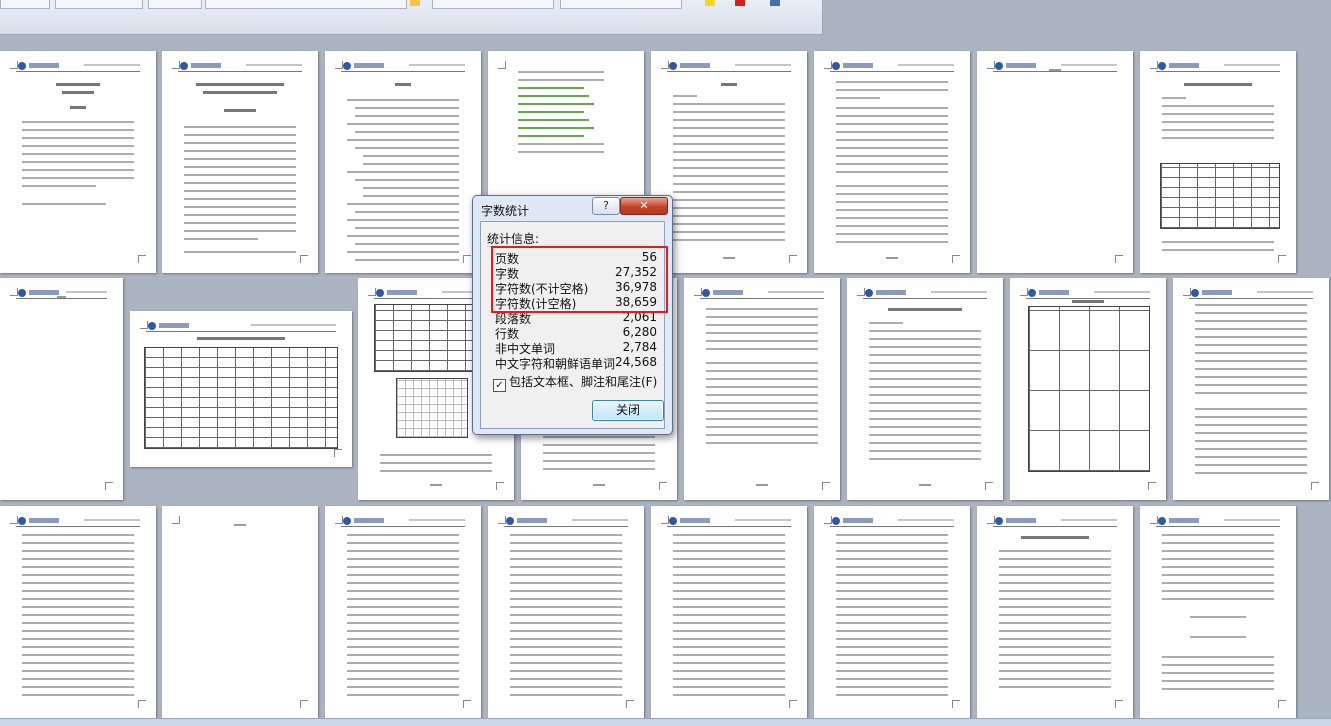 The height and width of the screenshot is (726, 1331). Describe the element at coordinates (505, 211) in the screenshot. I see `dialog-title: 字数统计` at that location.